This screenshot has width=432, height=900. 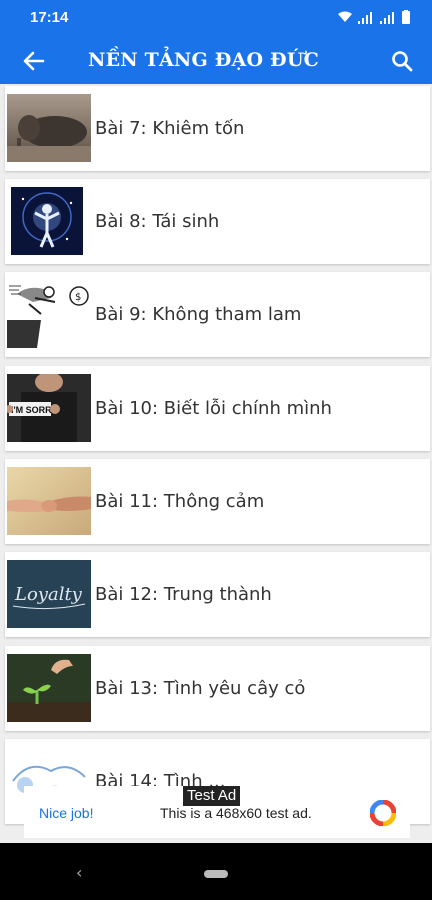 What do you see at coordinates (170, 128) in the screenshot?
I see `lesson-title: Bài 7: Khiêm tốn` at bounding box center [170, 128].